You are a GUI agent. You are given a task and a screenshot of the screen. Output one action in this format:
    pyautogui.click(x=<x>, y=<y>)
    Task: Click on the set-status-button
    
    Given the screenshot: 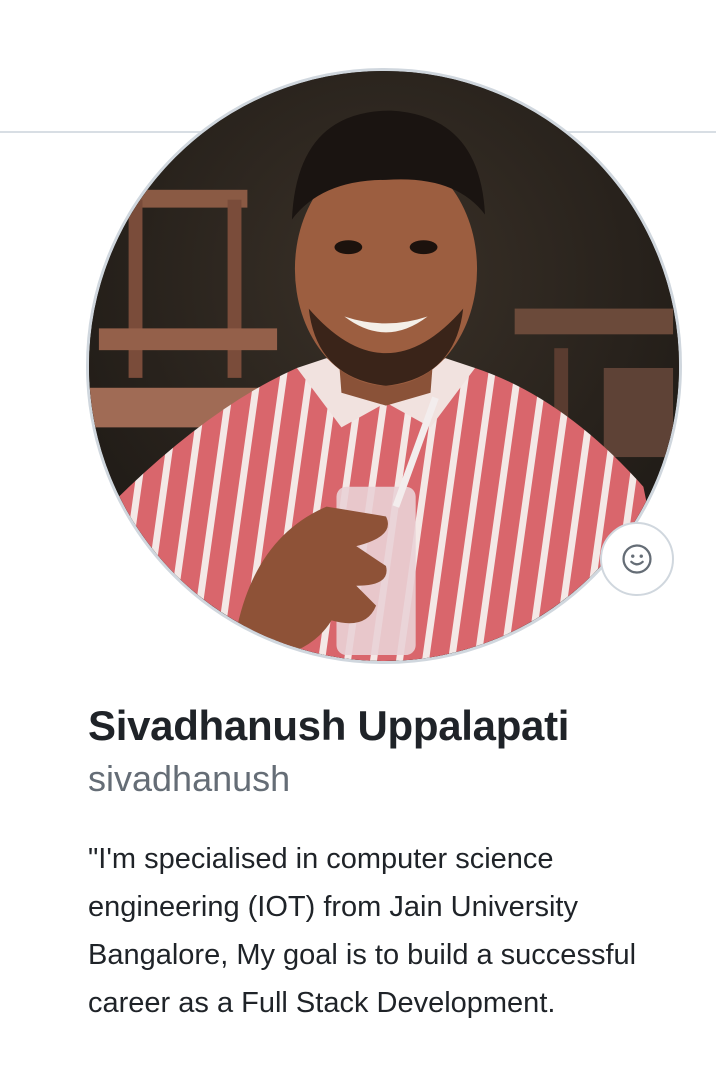 What is the action you would take?
    pyautogui.click(x=637, y=559)
    